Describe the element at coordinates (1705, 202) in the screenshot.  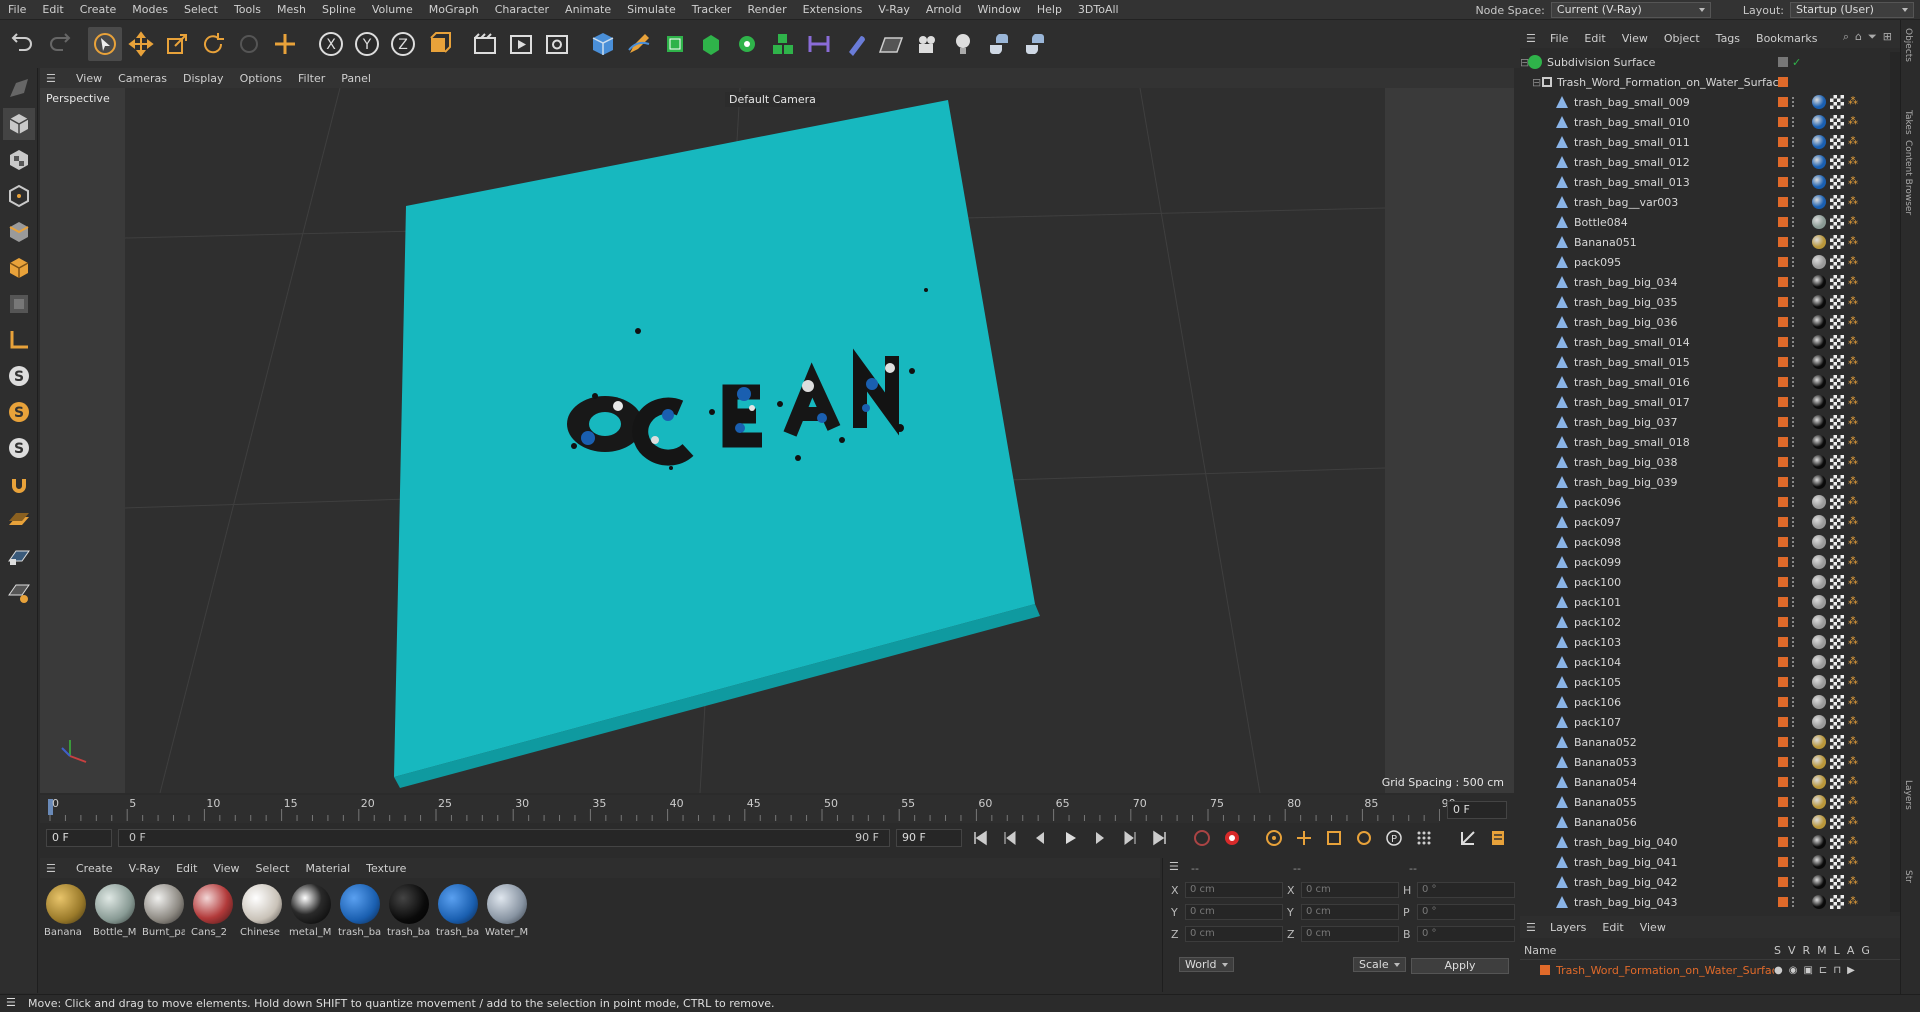
I see `object-row: trash_bag__var003 ⁂` at that location.